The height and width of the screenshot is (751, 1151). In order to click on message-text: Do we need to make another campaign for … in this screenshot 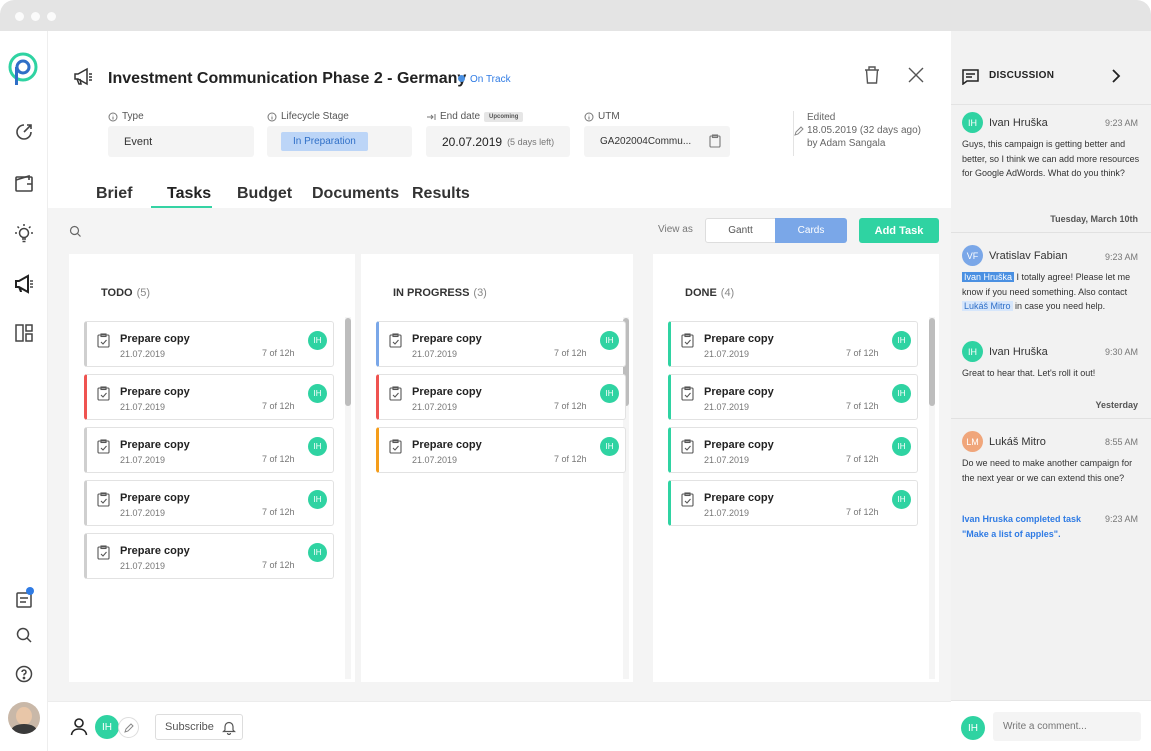, I will do `click(1047, 470)`.